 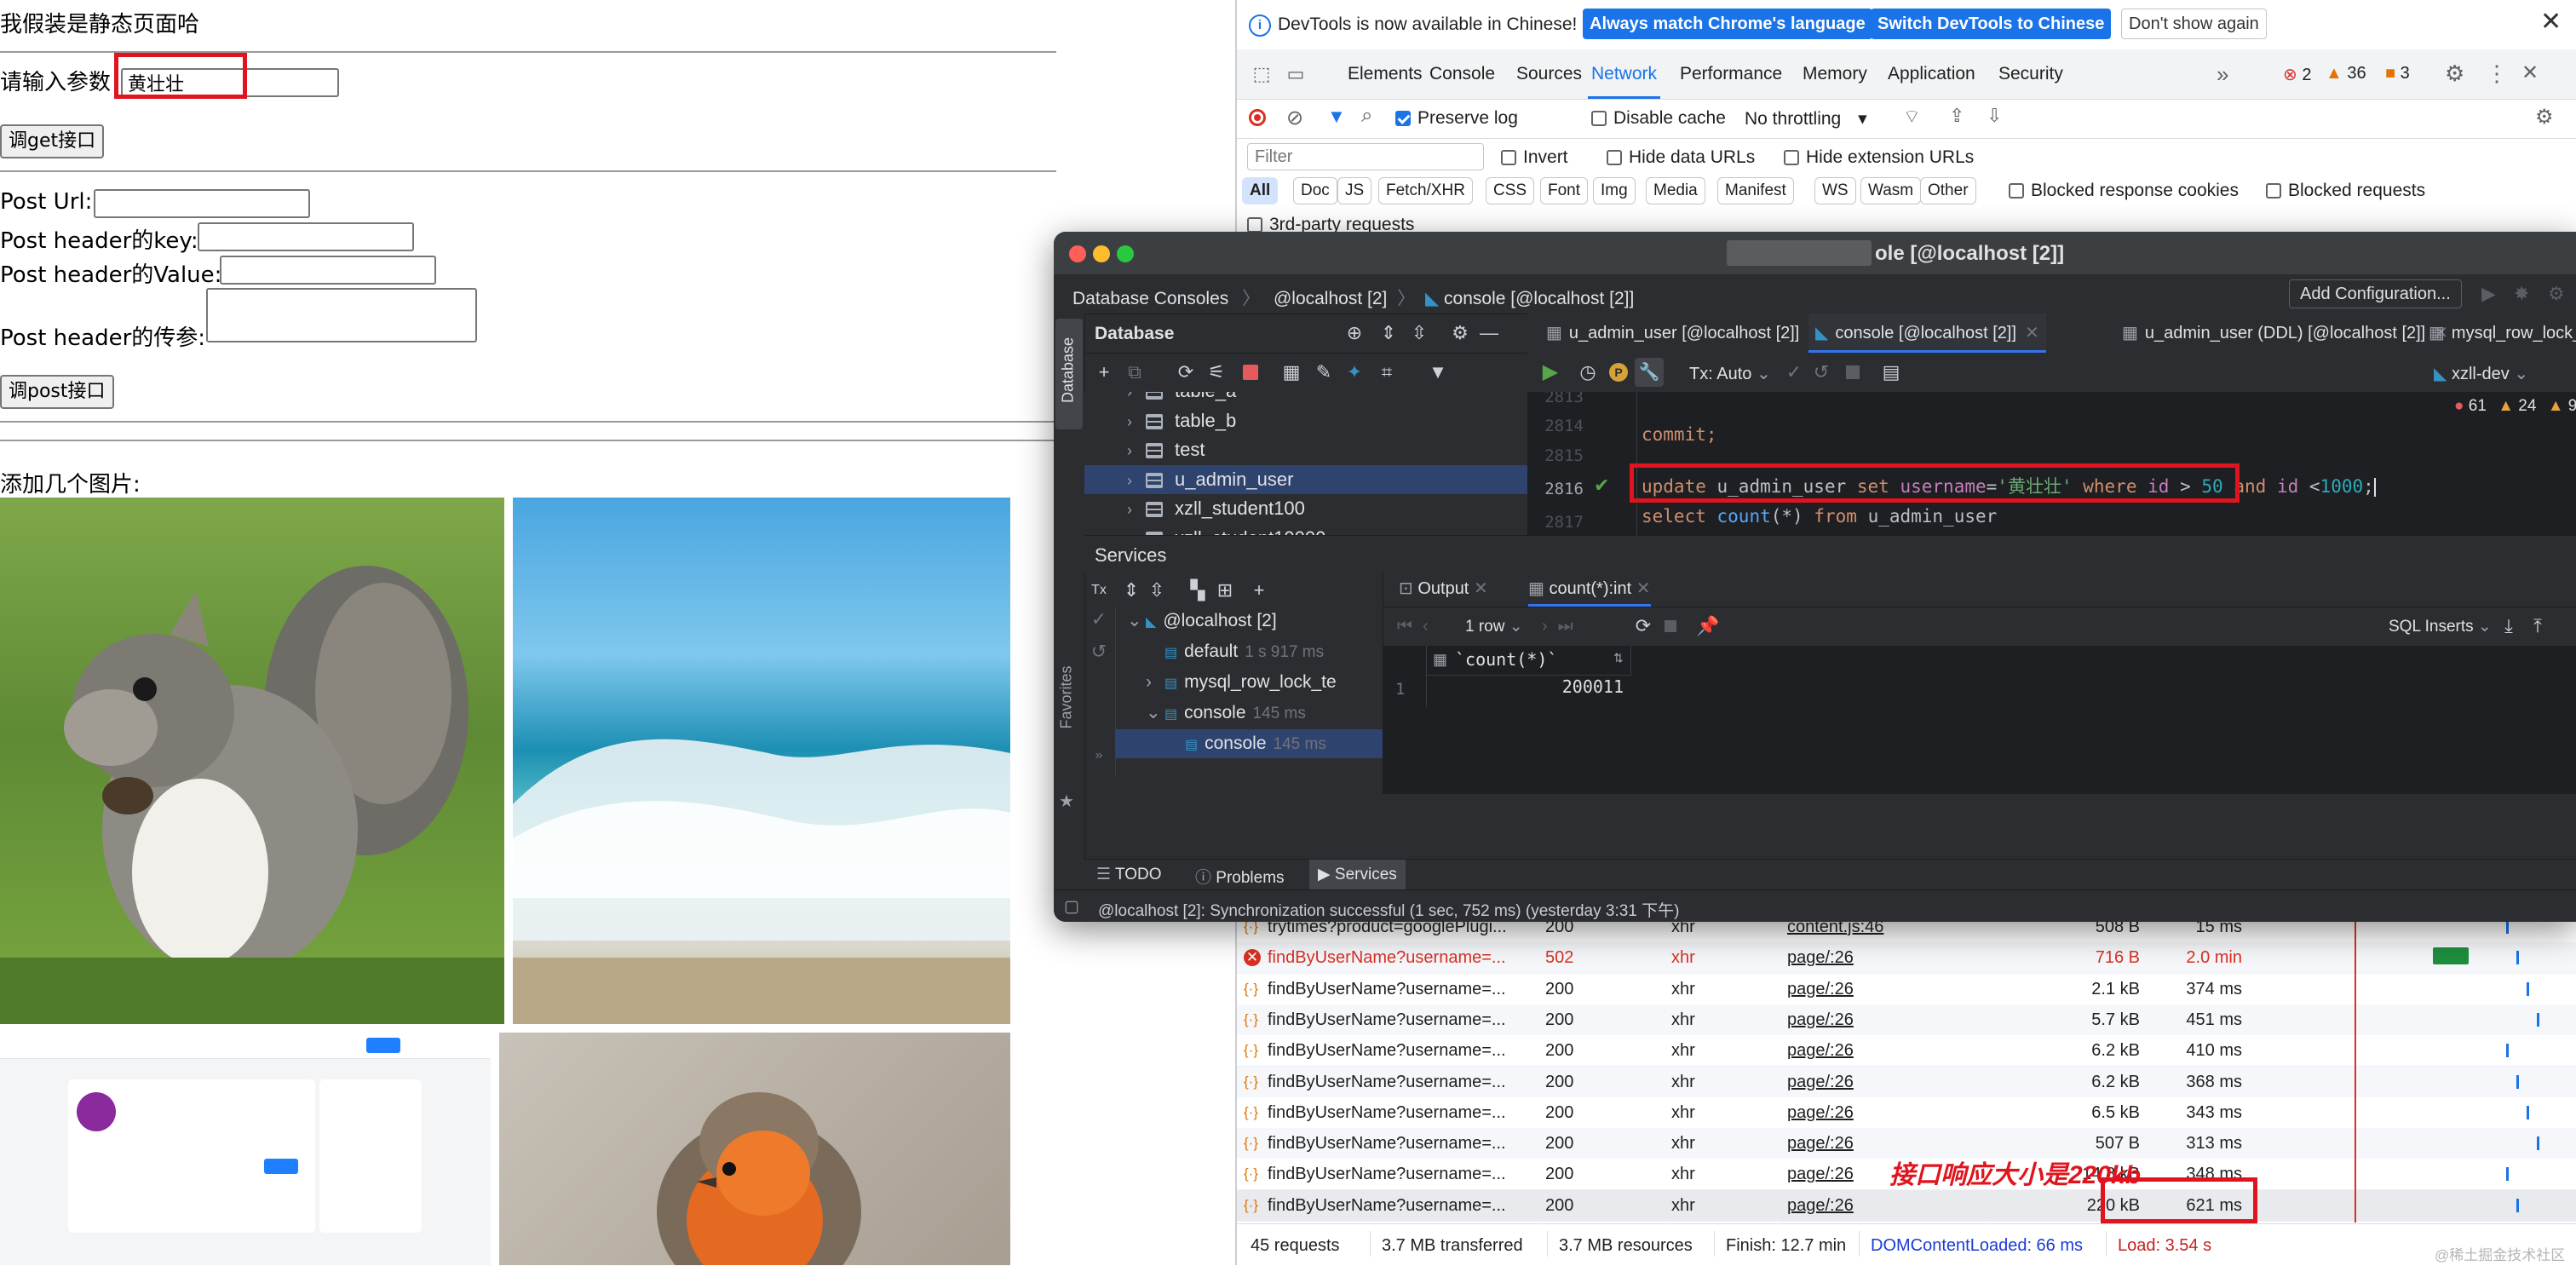 What do you see at coordinates (1418, 626) in the screenshot?
I see `pagination-first-prev-icons: ⏮‹` at bounding box center [1418, 626].